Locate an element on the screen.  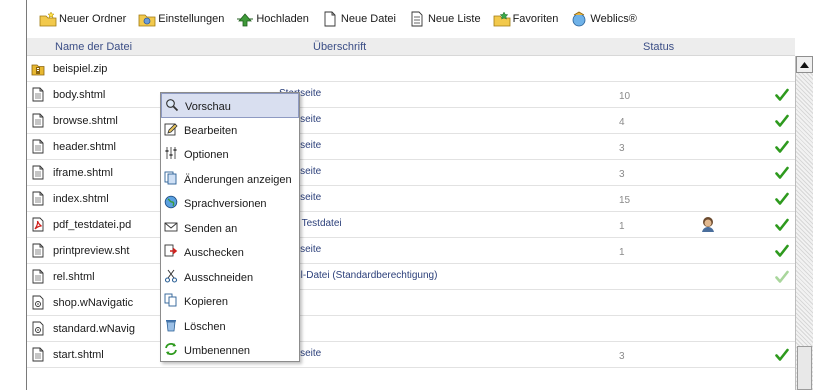
menu-item-label: Änderungen anzeigen is located at coordinates (238, 179).